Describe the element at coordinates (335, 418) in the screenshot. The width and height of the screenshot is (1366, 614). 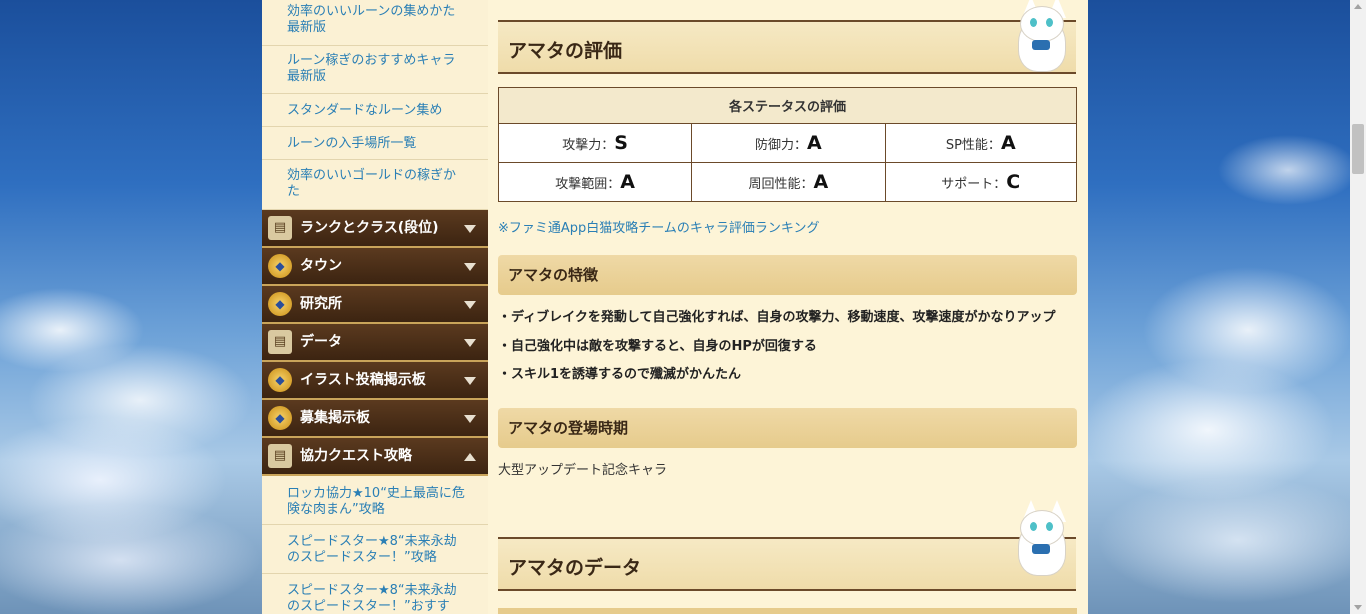
I see `category-label: 募集掲示板` at that location.